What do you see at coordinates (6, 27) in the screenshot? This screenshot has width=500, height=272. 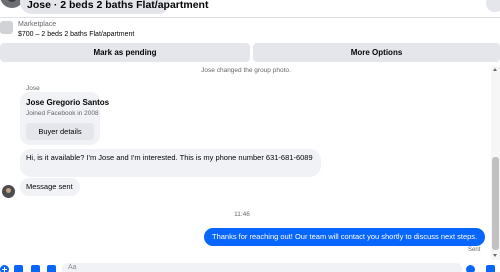 I see `listing-thumbnail` at bounding box center [6, 27].